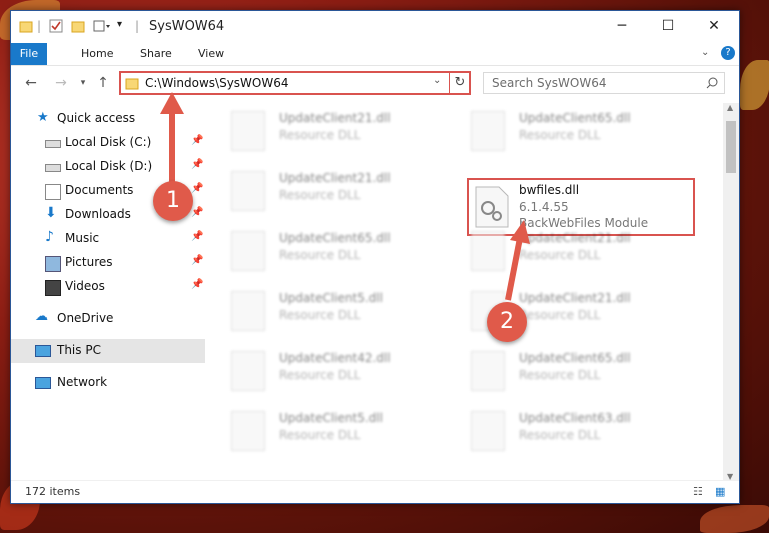 This screenshot has width=769, height=533. Describe the element at coordinates (173, 201) in the screenshot. I see `step-1-badge: 1` at that location.